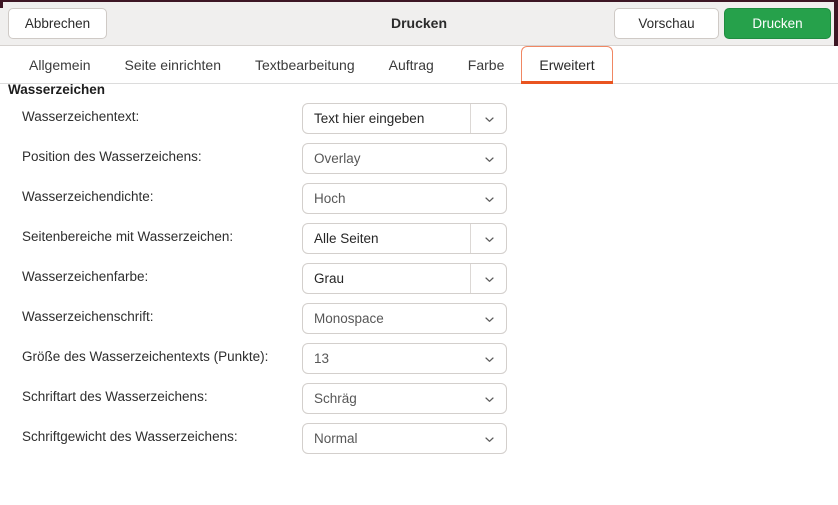  I want to click on row-wasserzeichendichte-label: Wasserzeichendichte:, so click(88, 196).